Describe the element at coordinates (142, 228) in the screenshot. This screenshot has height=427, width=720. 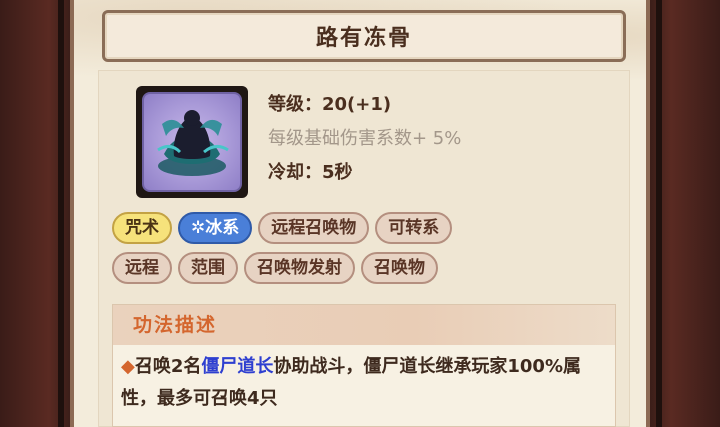
I see `tag-curse: 咒术` at that location.